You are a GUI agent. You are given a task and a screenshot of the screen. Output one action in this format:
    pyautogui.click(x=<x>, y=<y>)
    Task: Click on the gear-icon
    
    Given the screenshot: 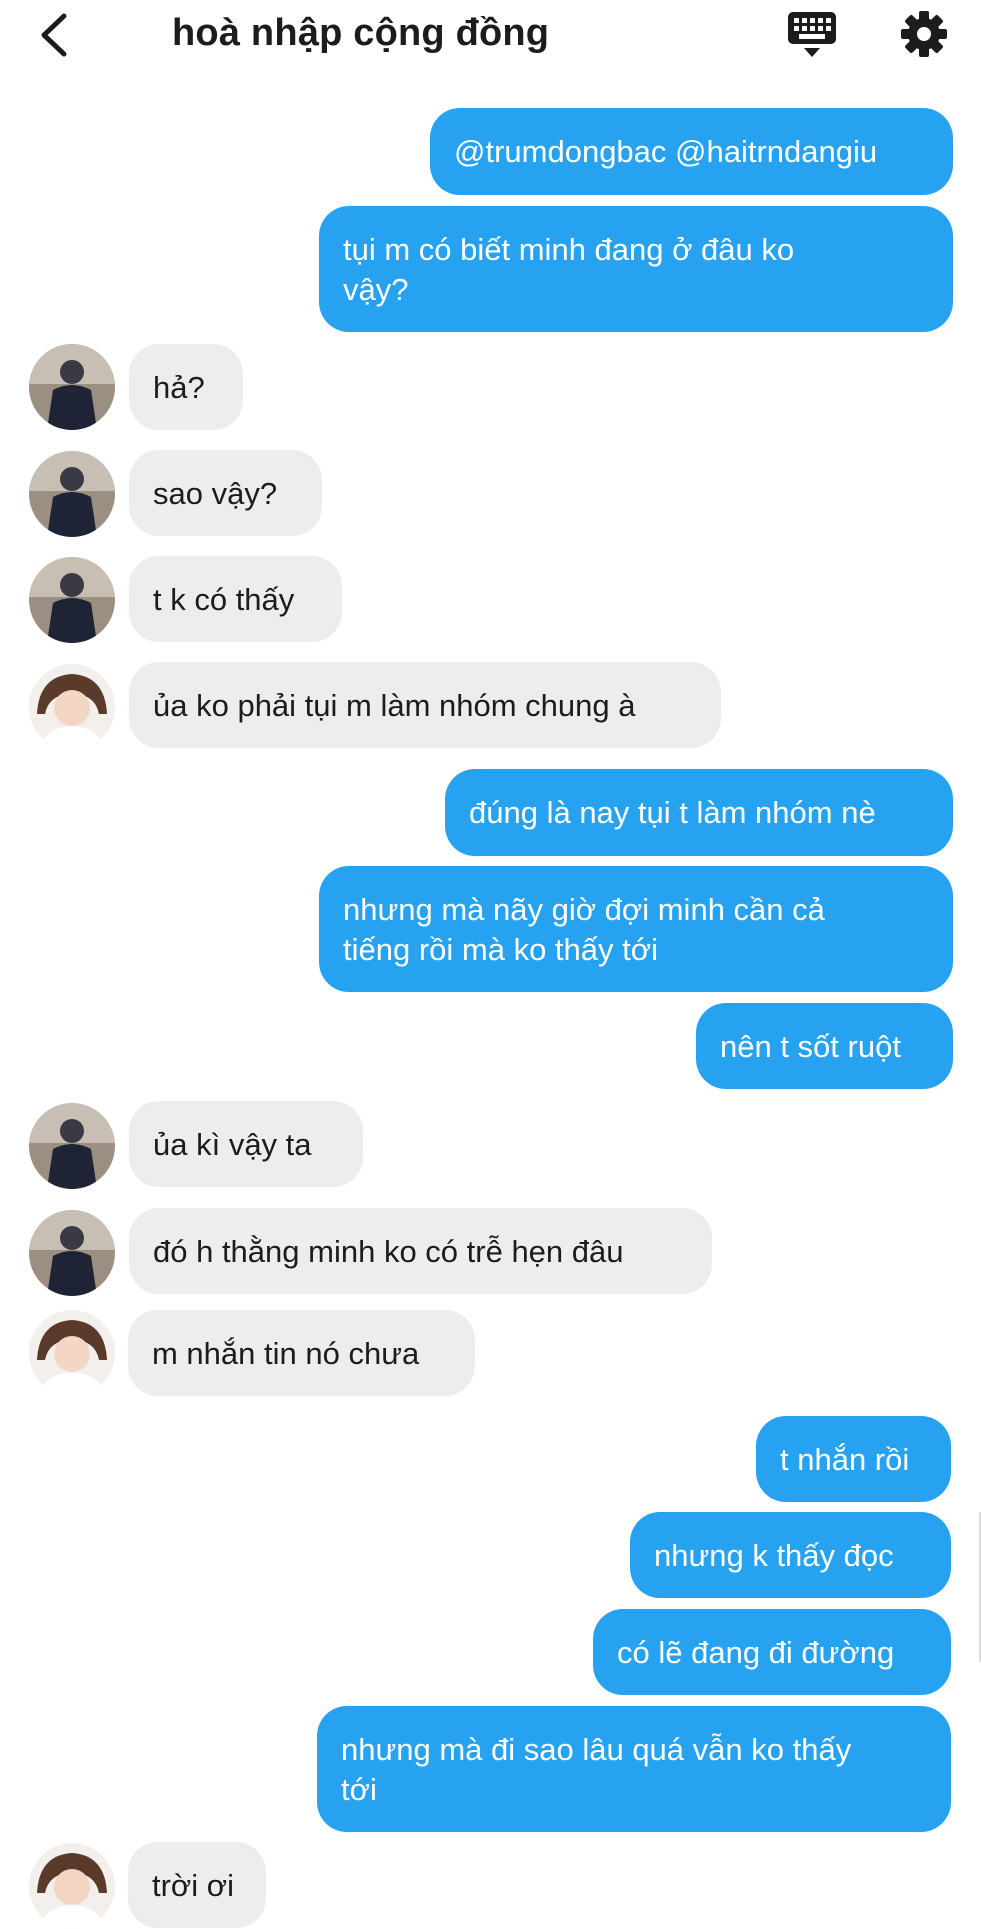 What is the action you would take?
    pyautogui.click(x=924, y=34)
    